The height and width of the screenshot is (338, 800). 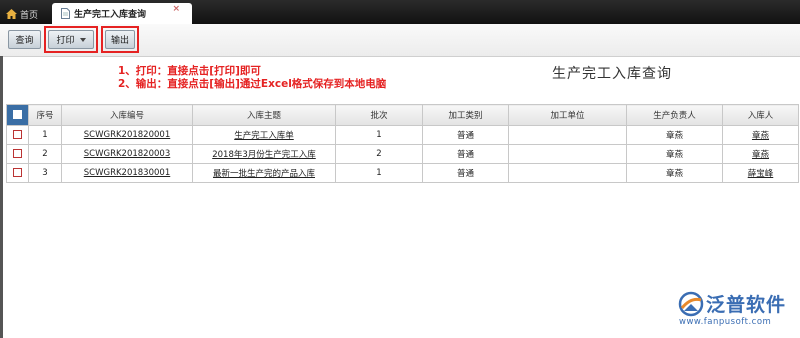 What do you see at coordinates (264, 115) in the screenshot?
I see `col-header-subject: 入库主题` at bounding box center [264, 115].